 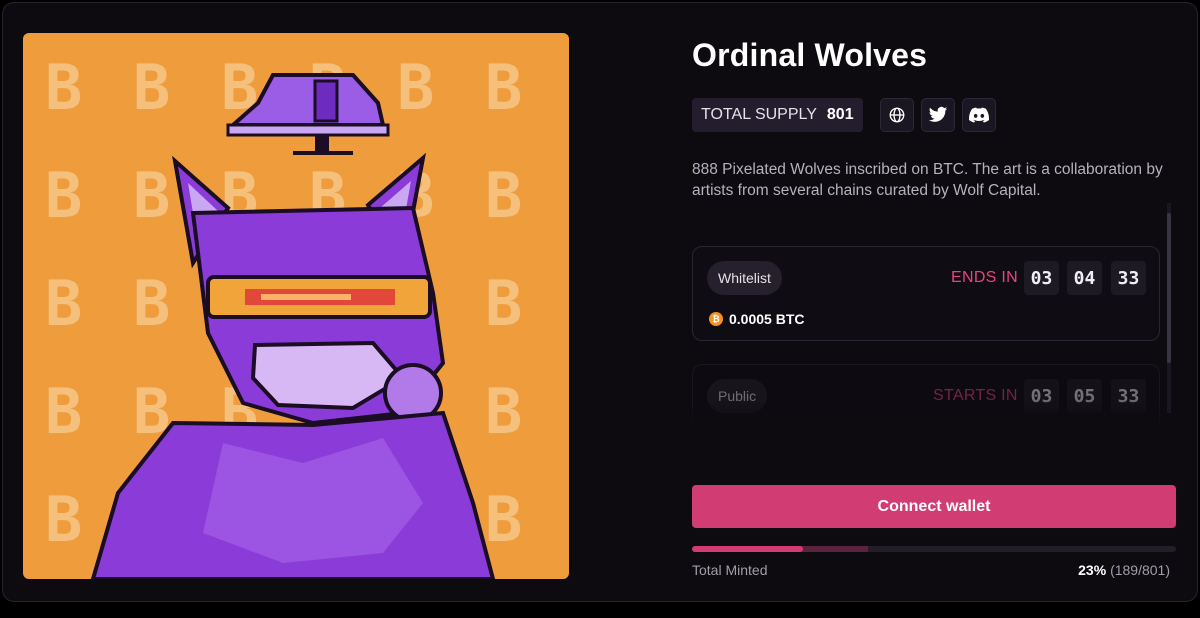 What do you see at coordinates (810, 55) in the screenshot?
I see `collection-title: Ordinal Wolves` at bounding box center [810, 55].